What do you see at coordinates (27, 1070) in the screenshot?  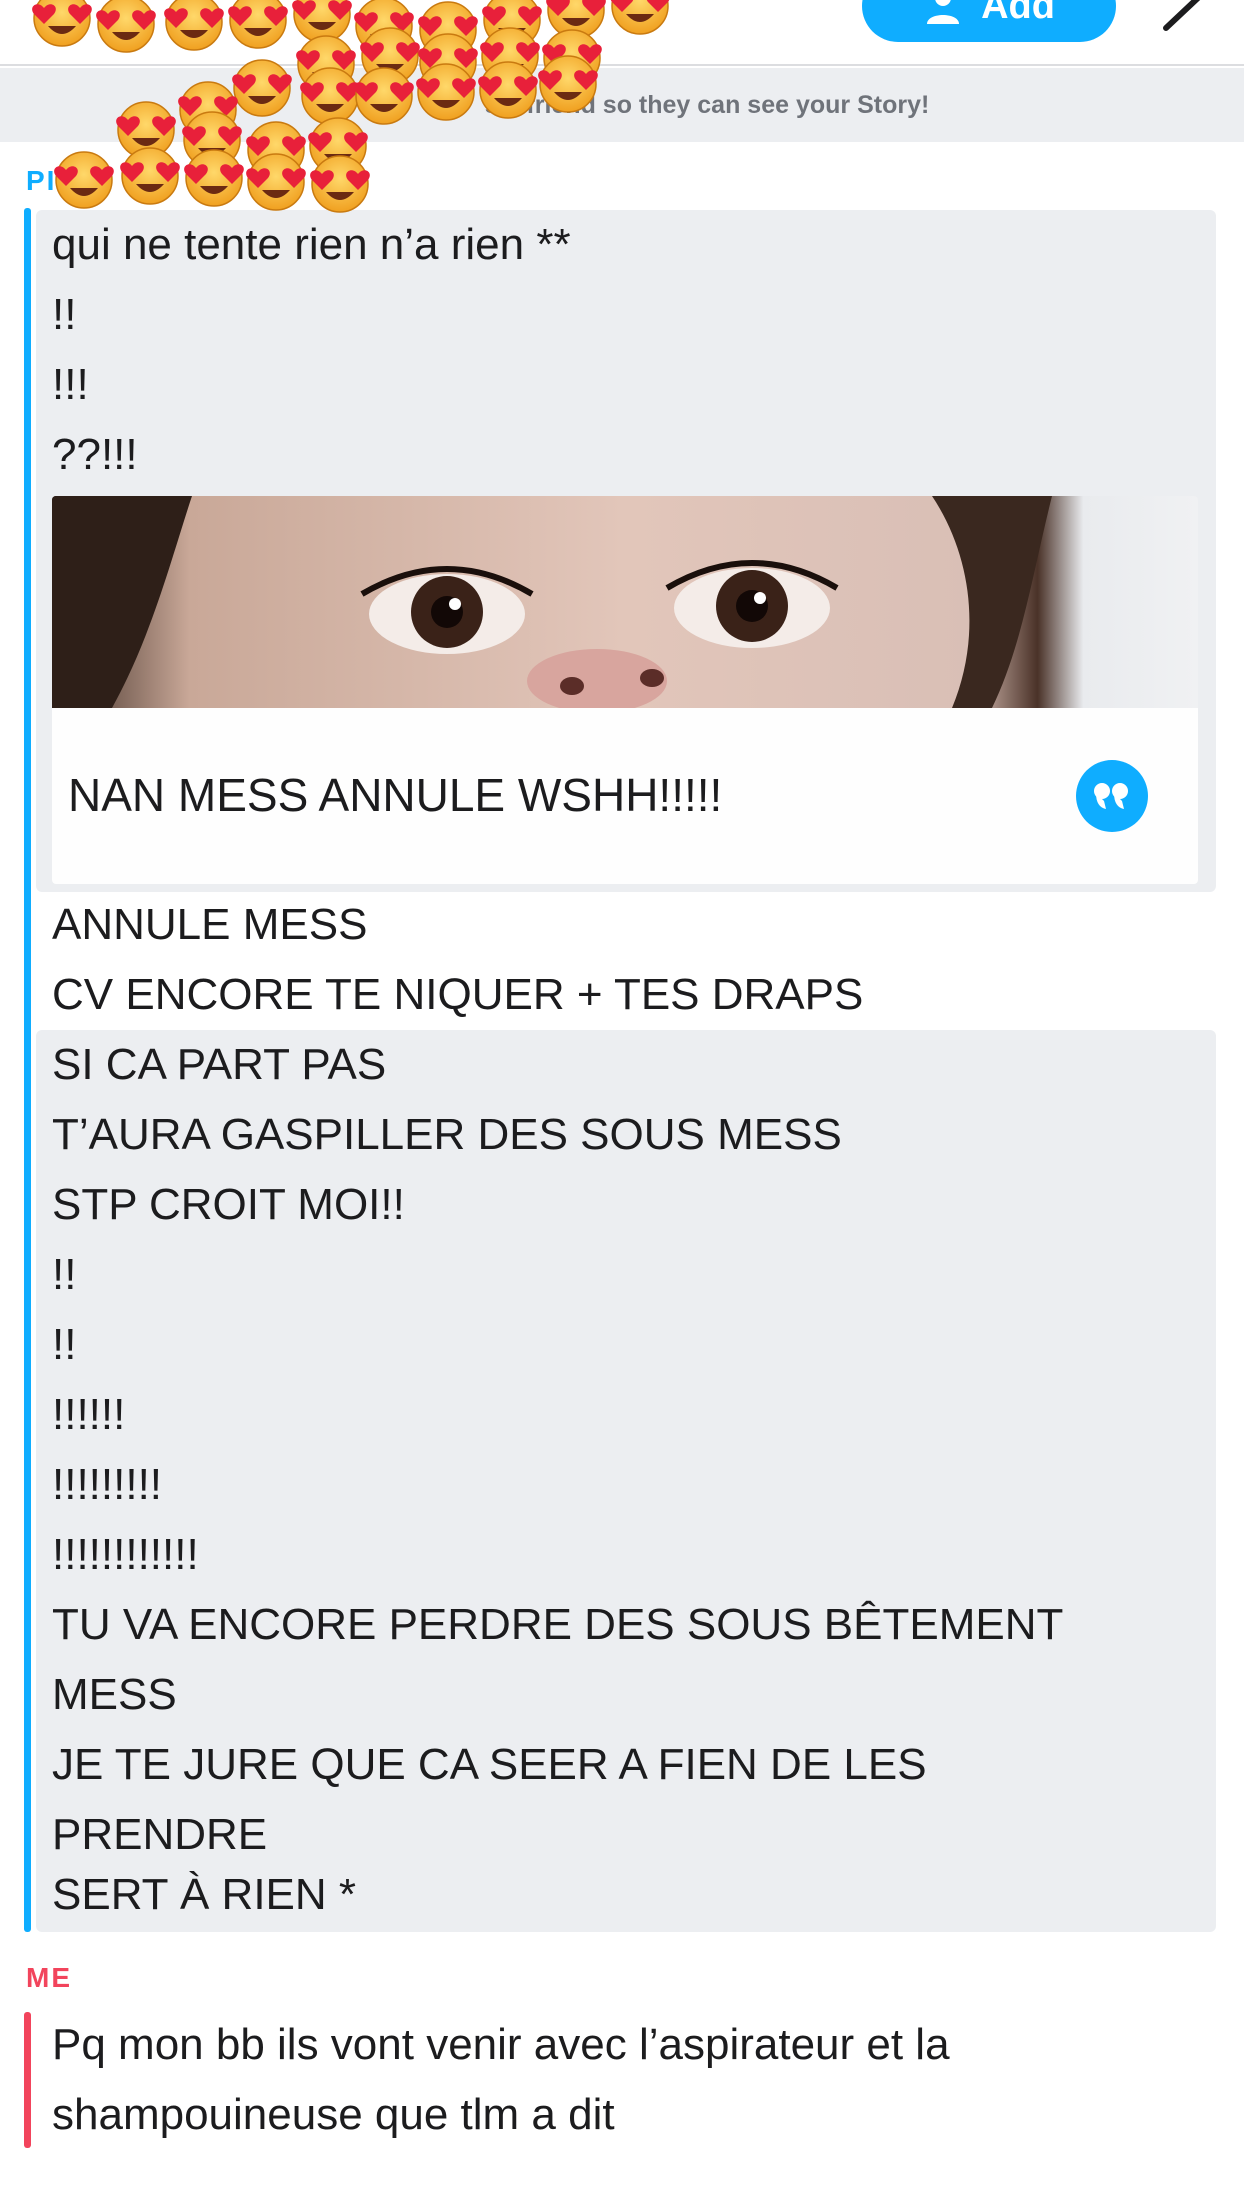 I see `partner-message-bar` at bounding box center [27, 1070].